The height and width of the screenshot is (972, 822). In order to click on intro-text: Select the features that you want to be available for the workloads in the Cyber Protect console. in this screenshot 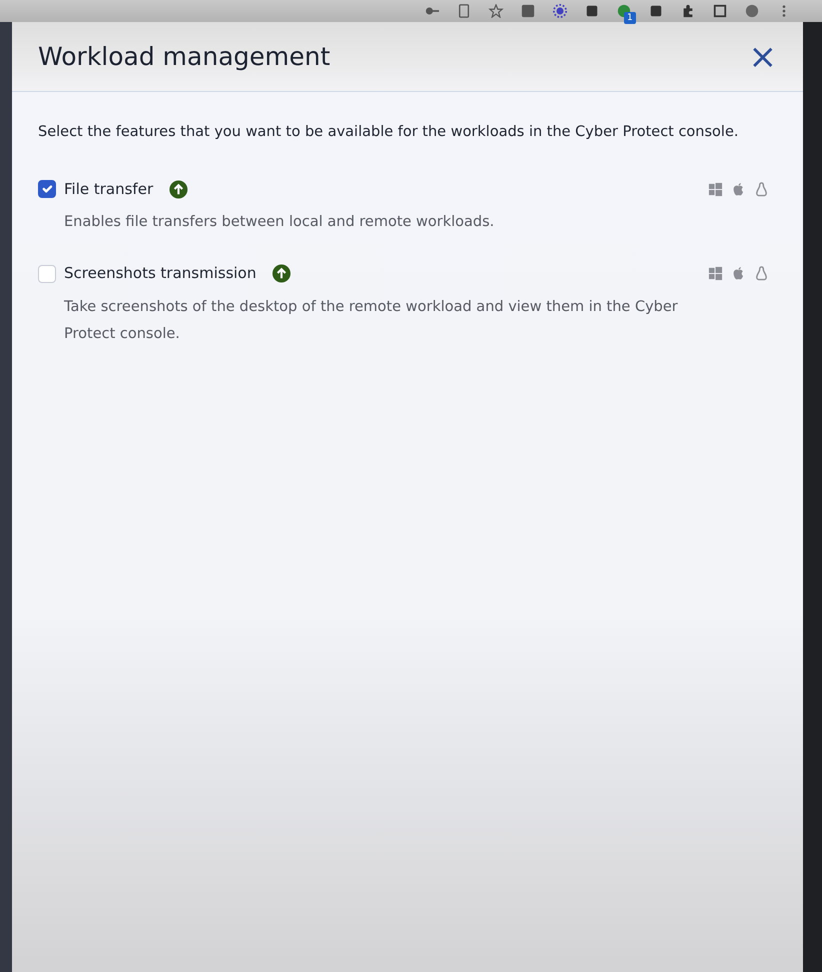, I will do `click(389, 132)`.